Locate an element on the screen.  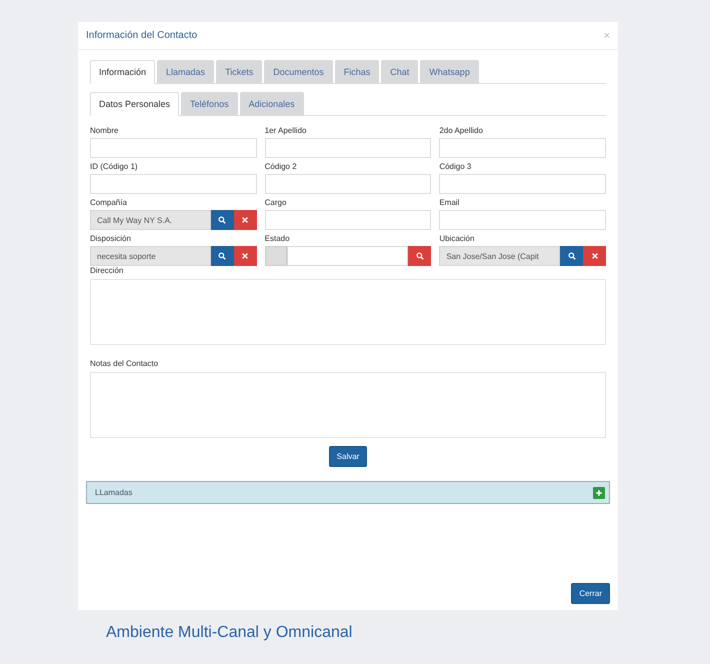
close-button: × is located at coordinates (607, 36).